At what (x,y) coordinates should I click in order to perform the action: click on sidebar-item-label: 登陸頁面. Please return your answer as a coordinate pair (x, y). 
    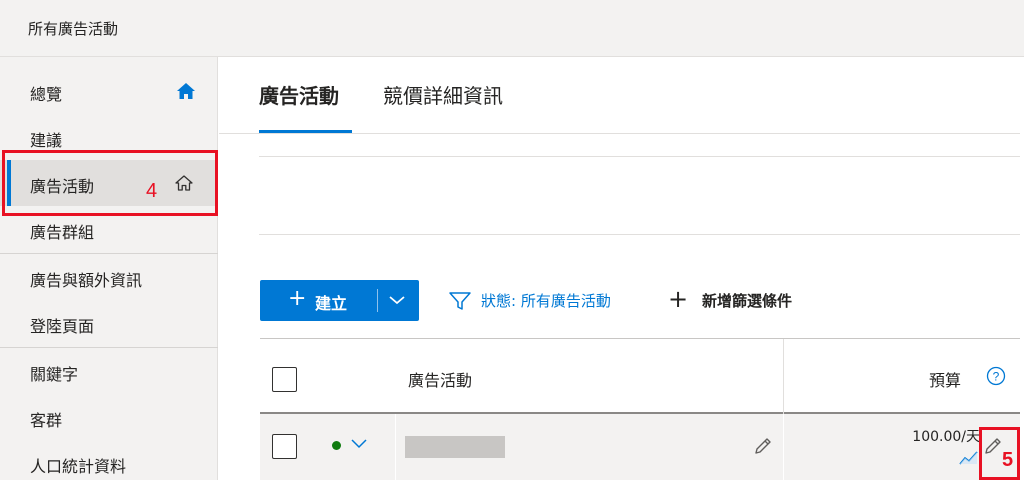
    Looking at the image, I should click on (62, 326).